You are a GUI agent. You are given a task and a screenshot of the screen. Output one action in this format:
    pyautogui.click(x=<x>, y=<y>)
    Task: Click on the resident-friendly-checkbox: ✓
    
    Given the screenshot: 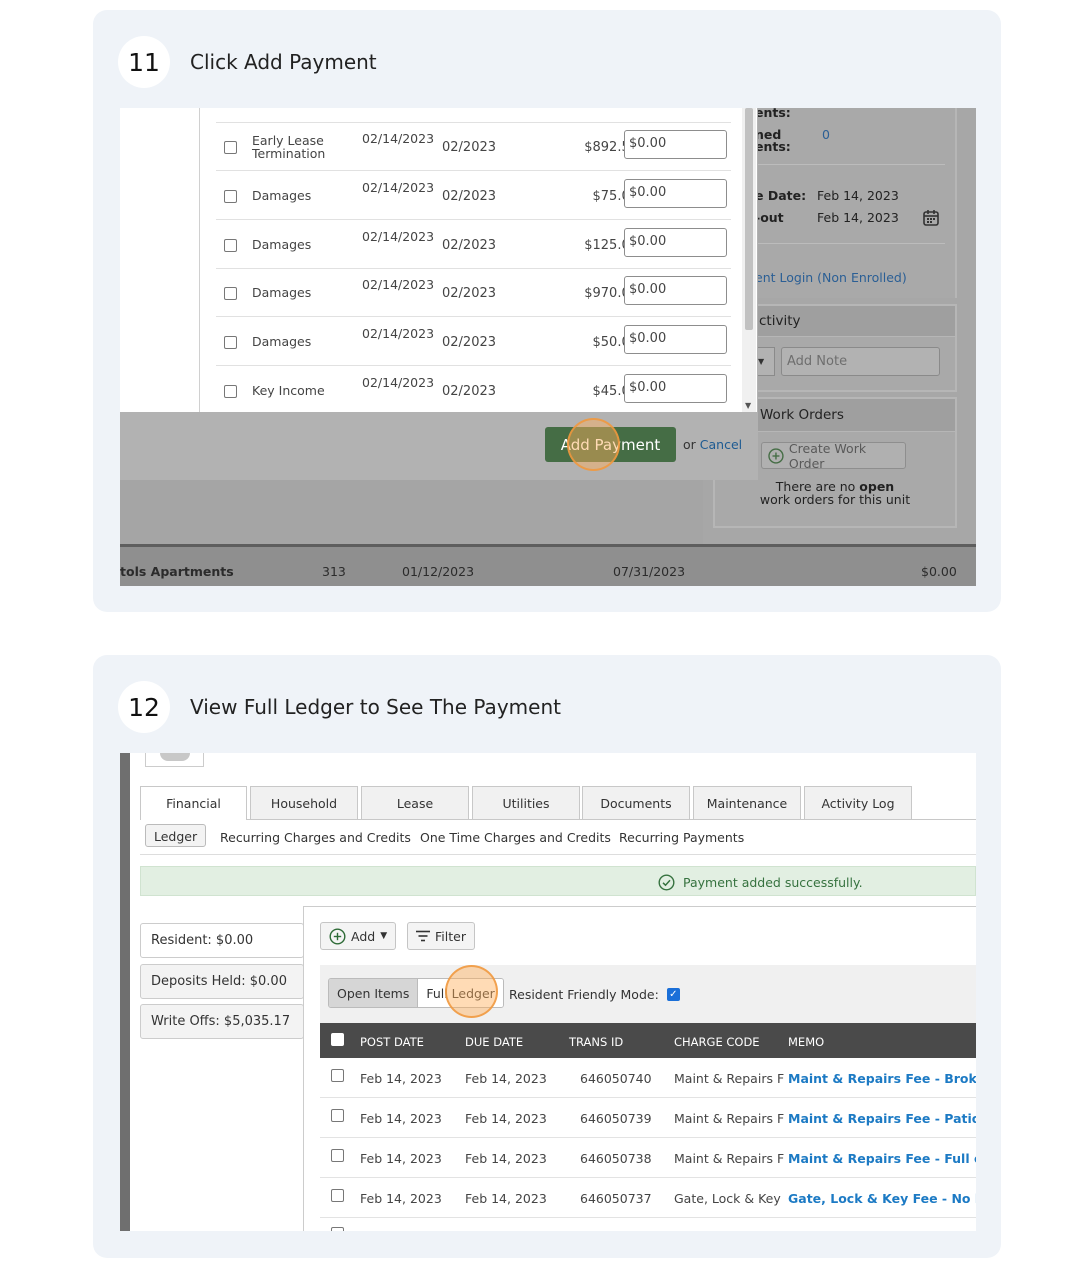 What is the action you would take?
    pyautogui.click(x=673, y=994)
    